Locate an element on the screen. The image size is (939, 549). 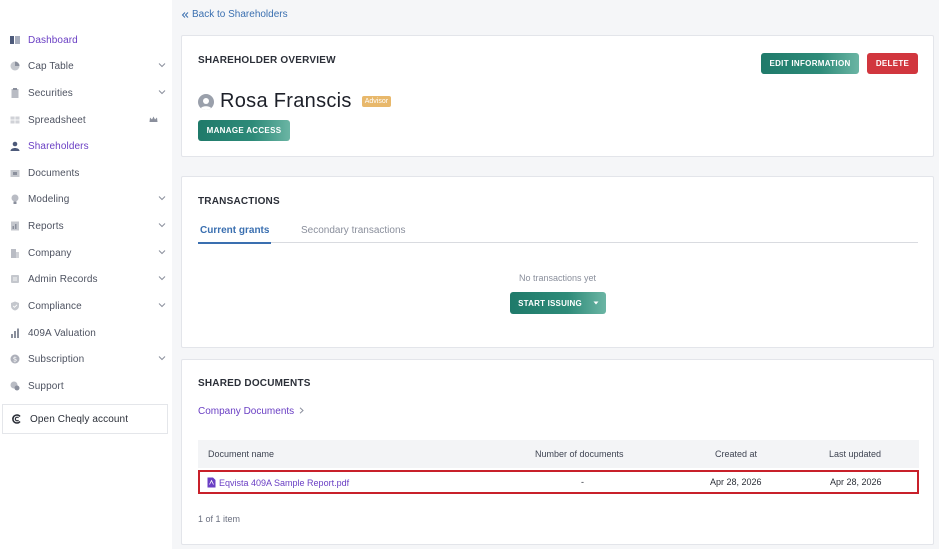
back-link-label: Back to Shareholders is located at coordinates (240, 14).